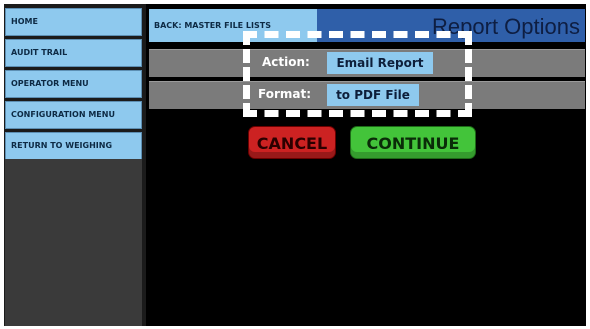  Describe the element at coordinates (73, 84) in the screenshot. I see `sidebar-item-operator-menu: OPERATOR MENU` at that location.